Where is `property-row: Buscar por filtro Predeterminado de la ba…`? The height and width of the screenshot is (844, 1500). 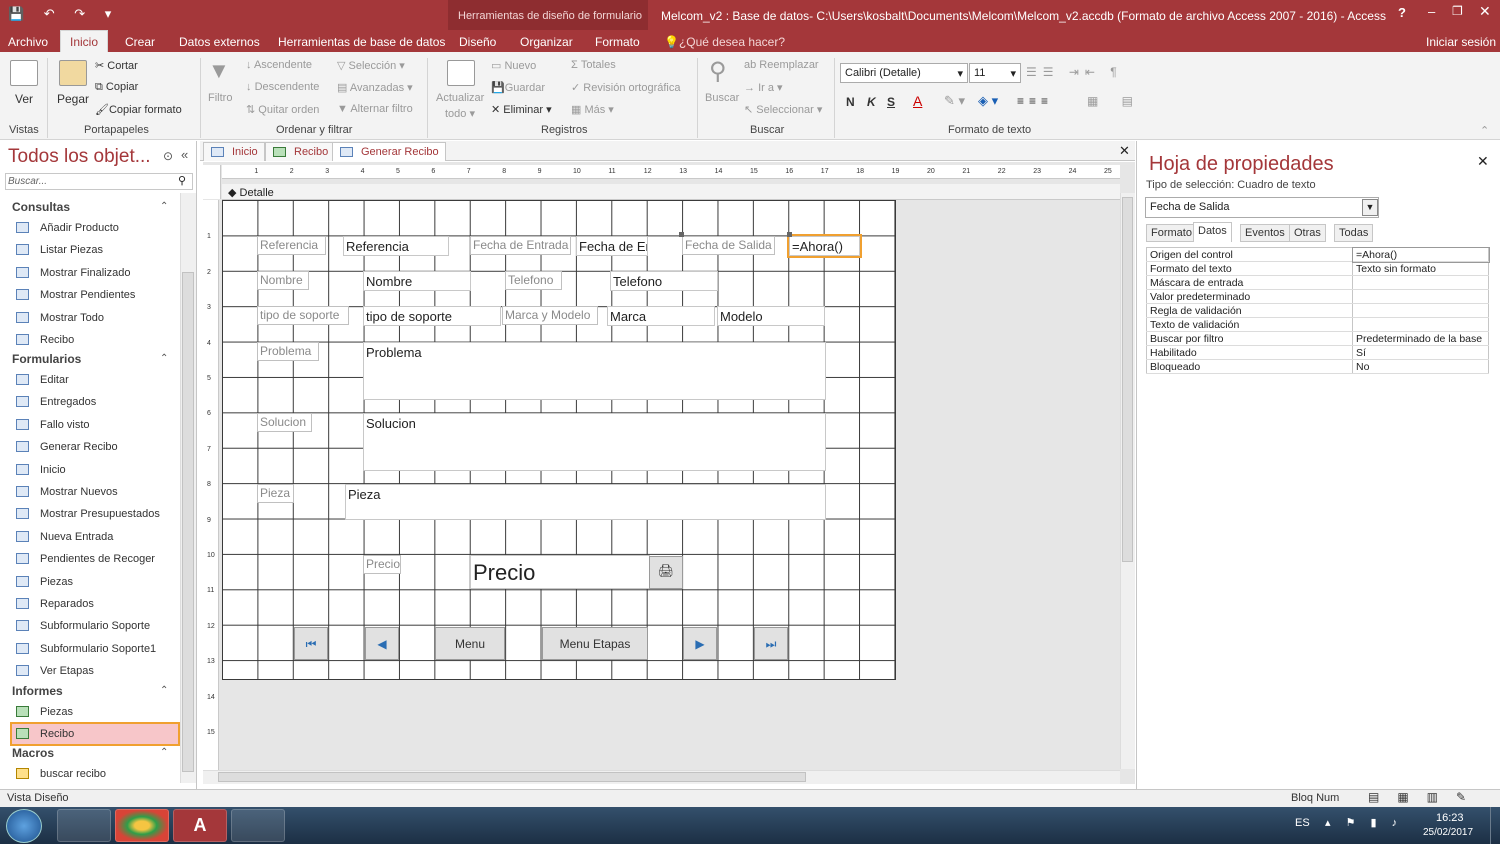 property-row: Buscar por filtro Predeterminado de la ba… is located at coordinates (1317, 338).